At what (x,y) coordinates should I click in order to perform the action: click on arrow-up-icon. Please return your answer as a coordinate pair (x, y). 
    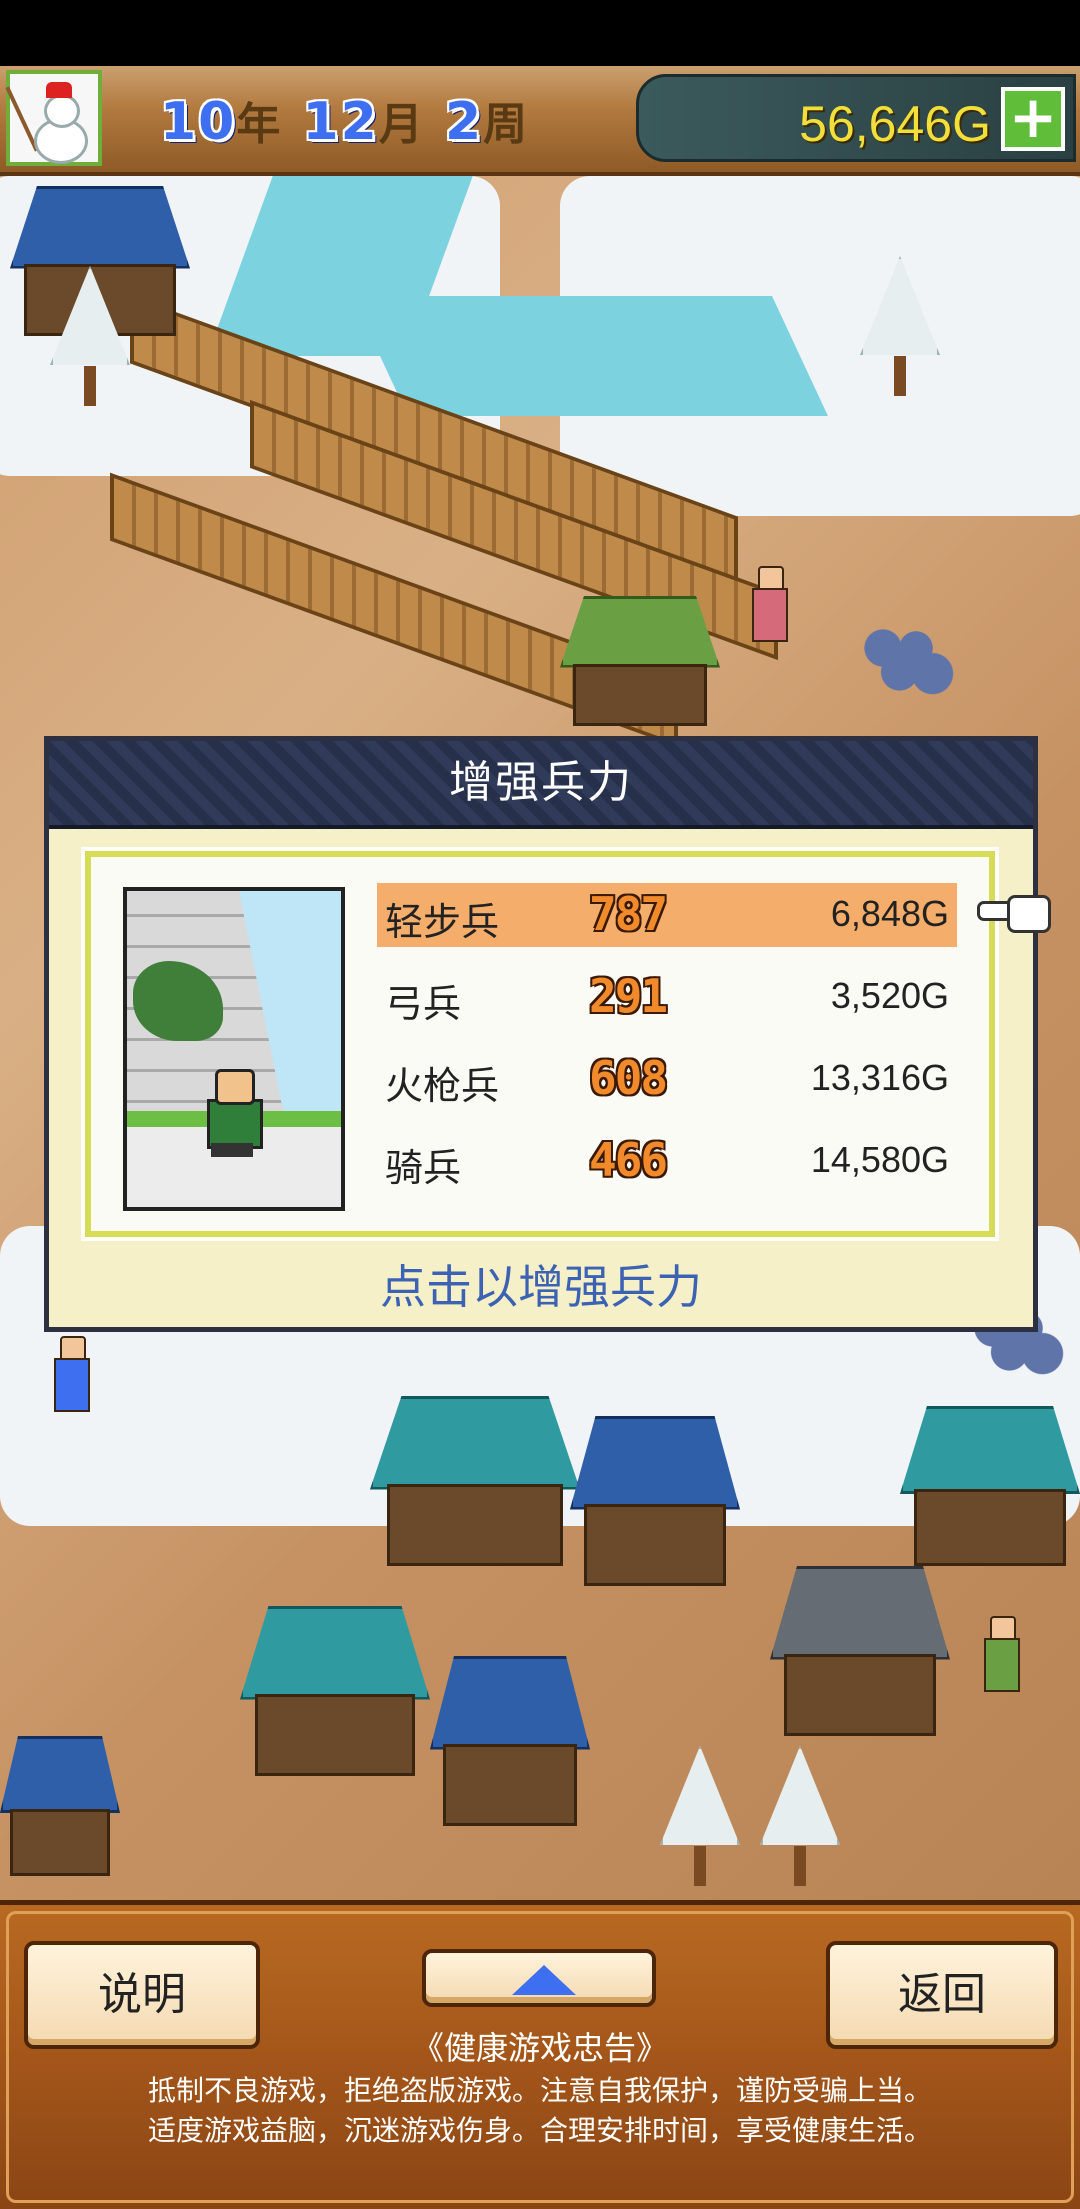
    Looking at the image, I should click on (544, 1980).